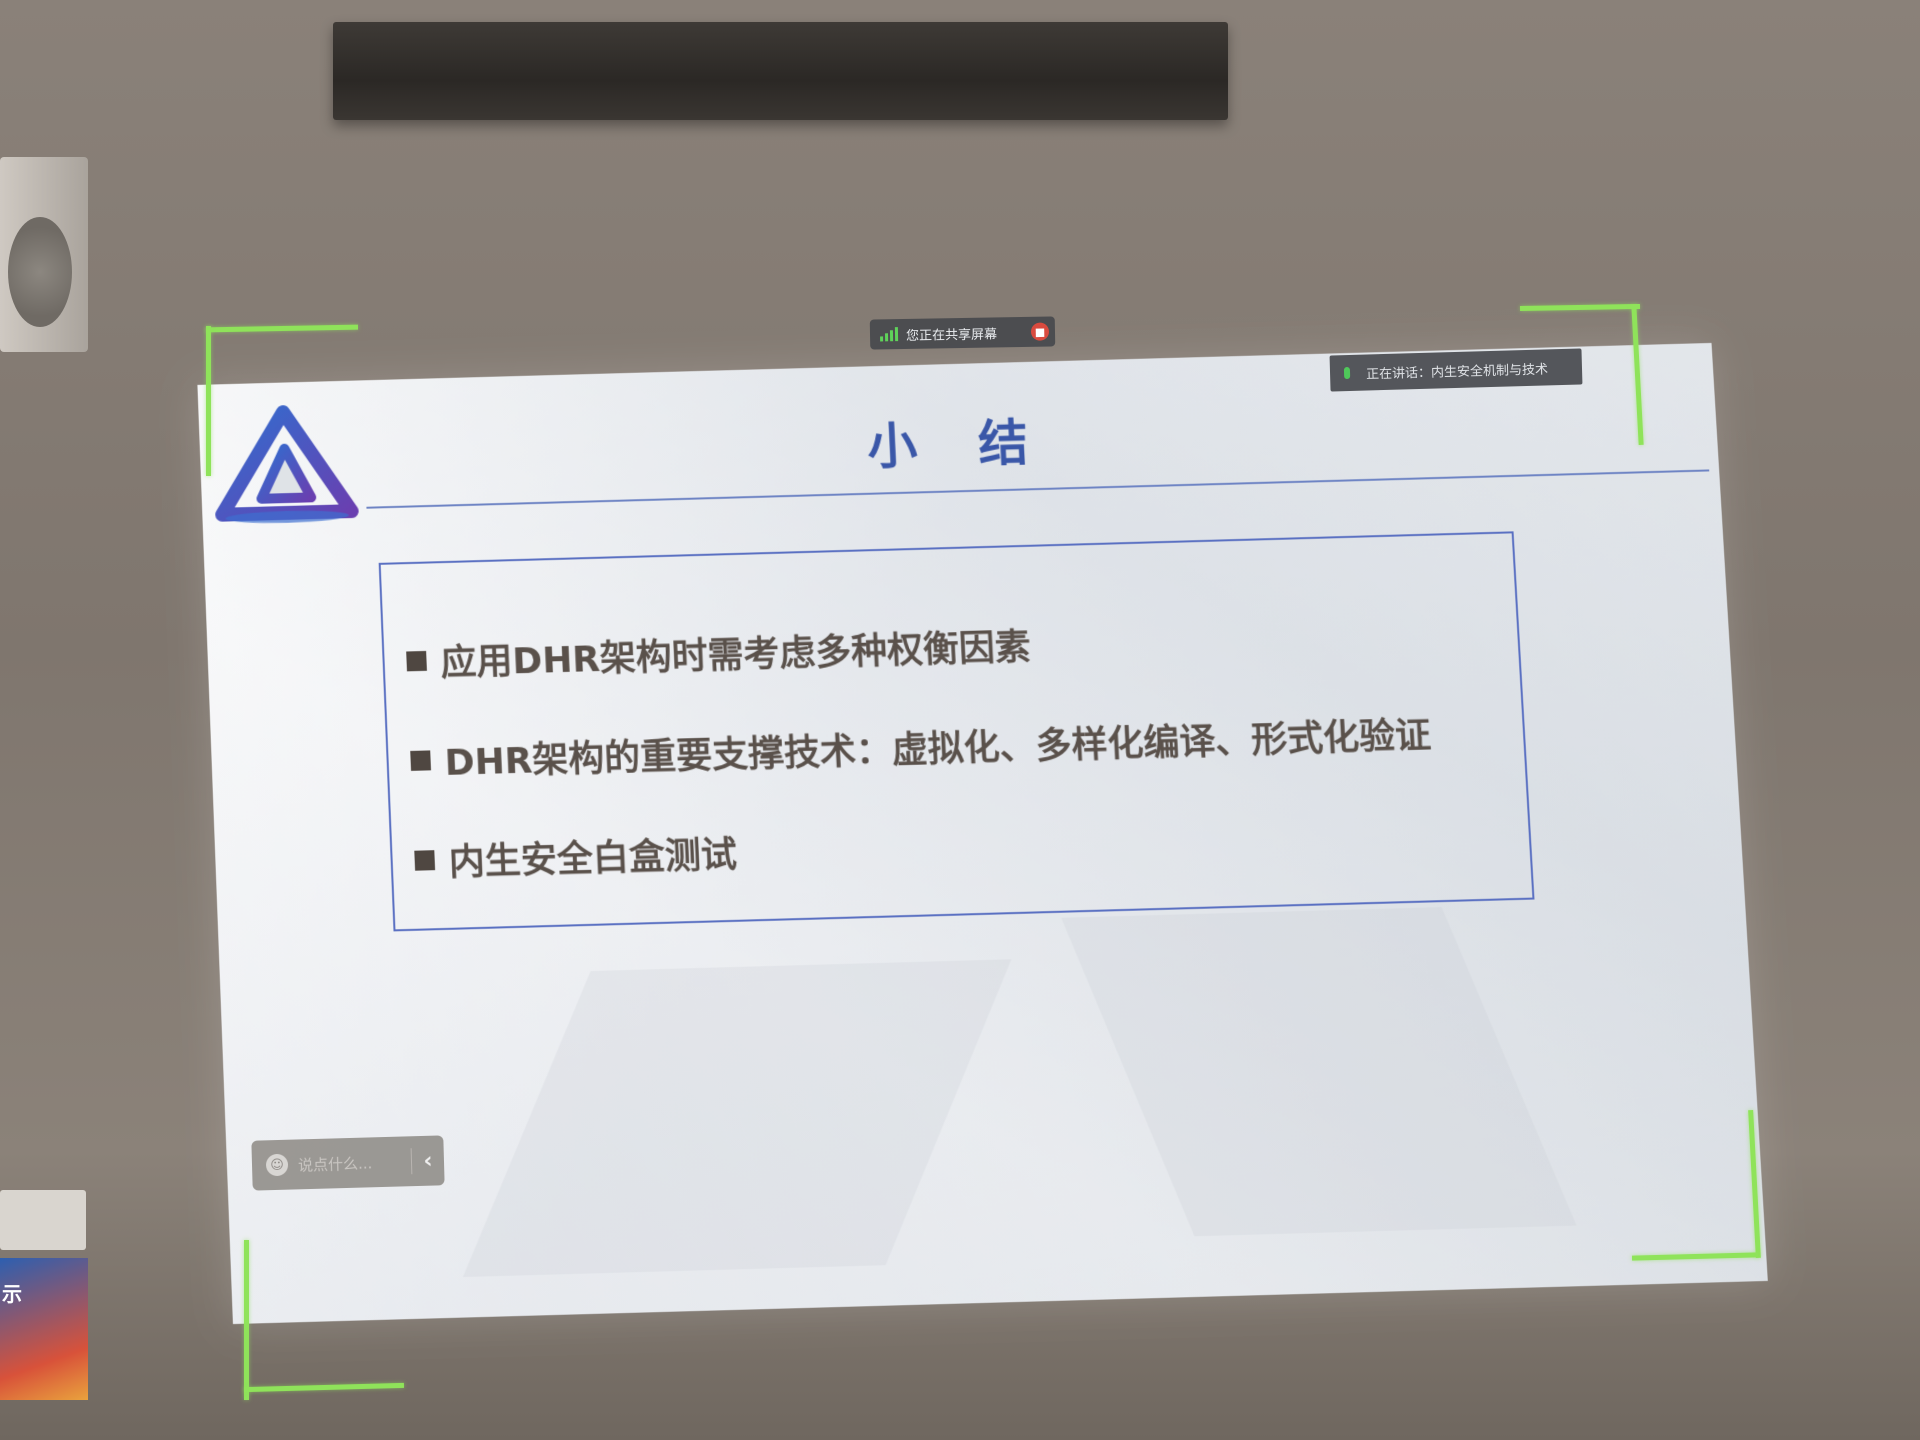 The image size is (1920, 1440). Describe the element at coordinates (938, 749) in the screenshot. I see `bullet-text: DHR架构的重要支撑技术：虚拟化、多样化编译、形式化验证` at that location.